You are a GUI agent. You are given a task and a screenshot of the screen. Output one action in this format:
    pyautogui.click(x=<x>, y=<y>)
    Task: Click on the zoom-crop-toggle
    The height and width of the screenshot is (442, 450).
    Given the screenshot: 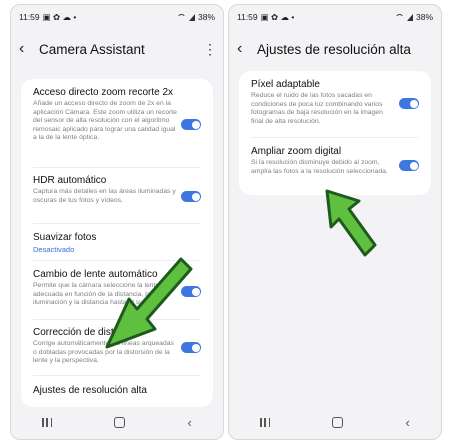 What is the action you would take?
    pyautogui.click(x=191, y=124)
    